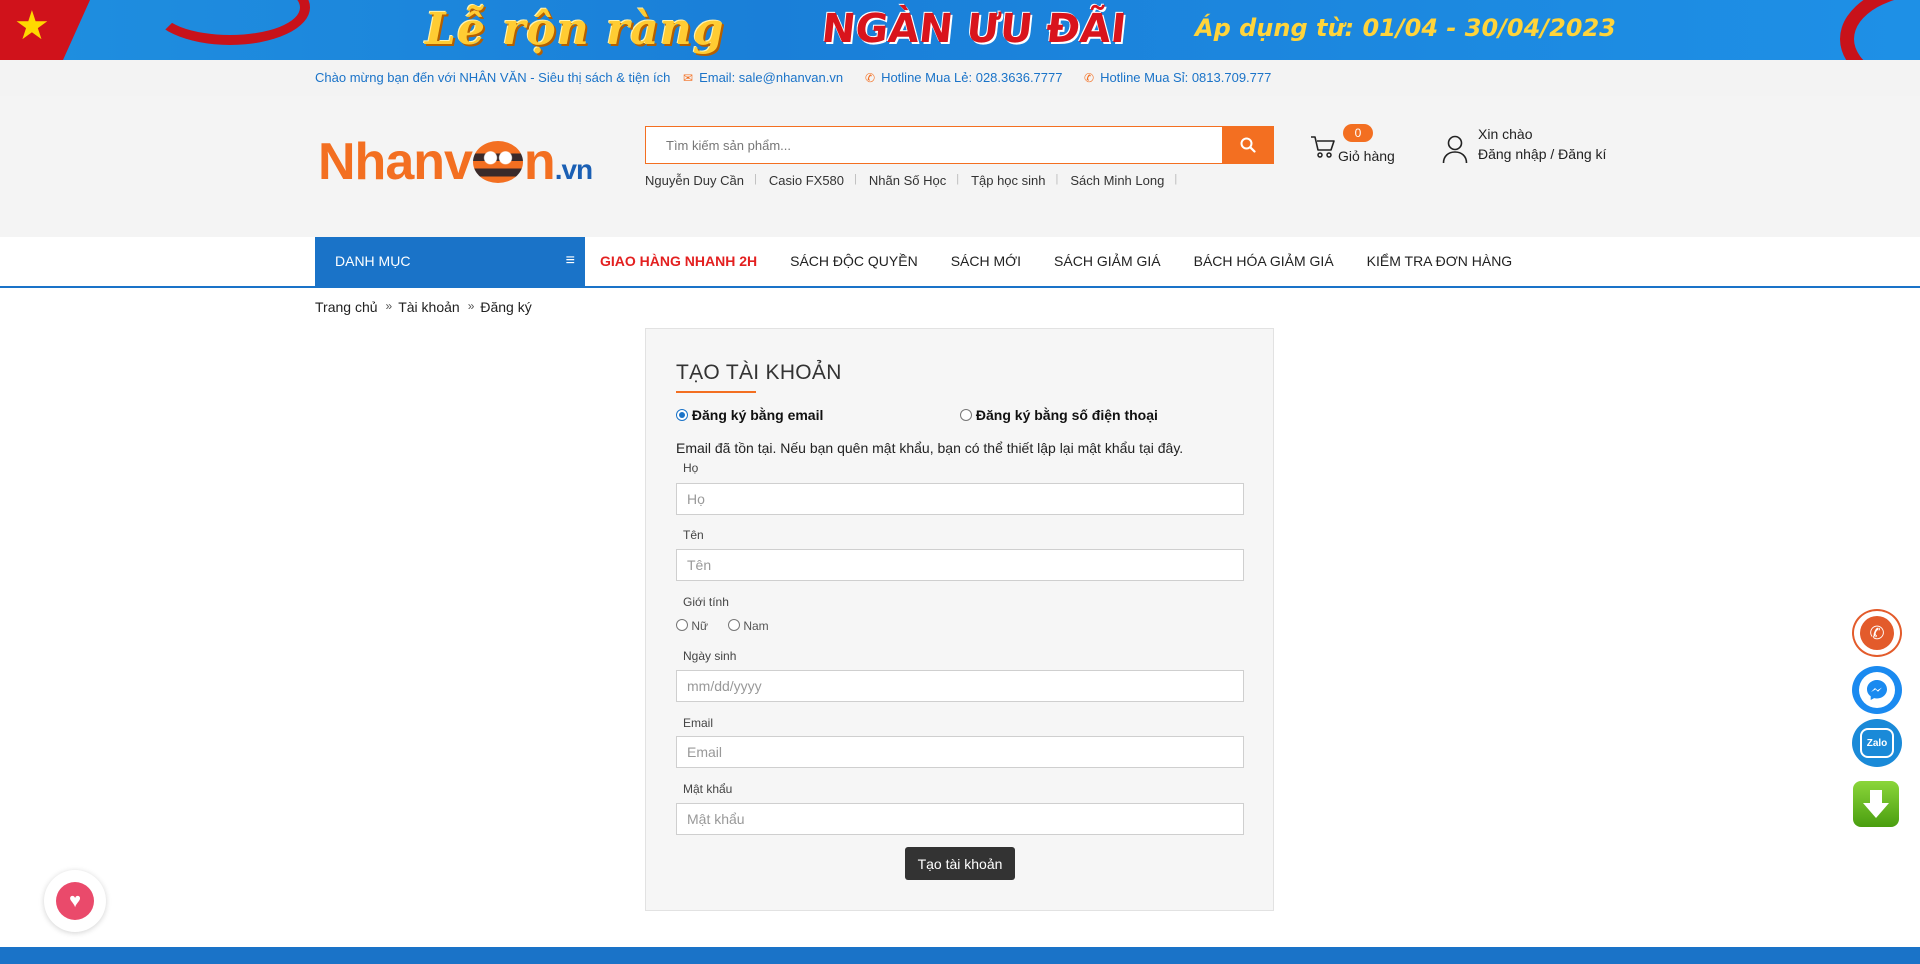  I want to click on register-by-email-option: Đăng ký bằng email, so click(749, 415).